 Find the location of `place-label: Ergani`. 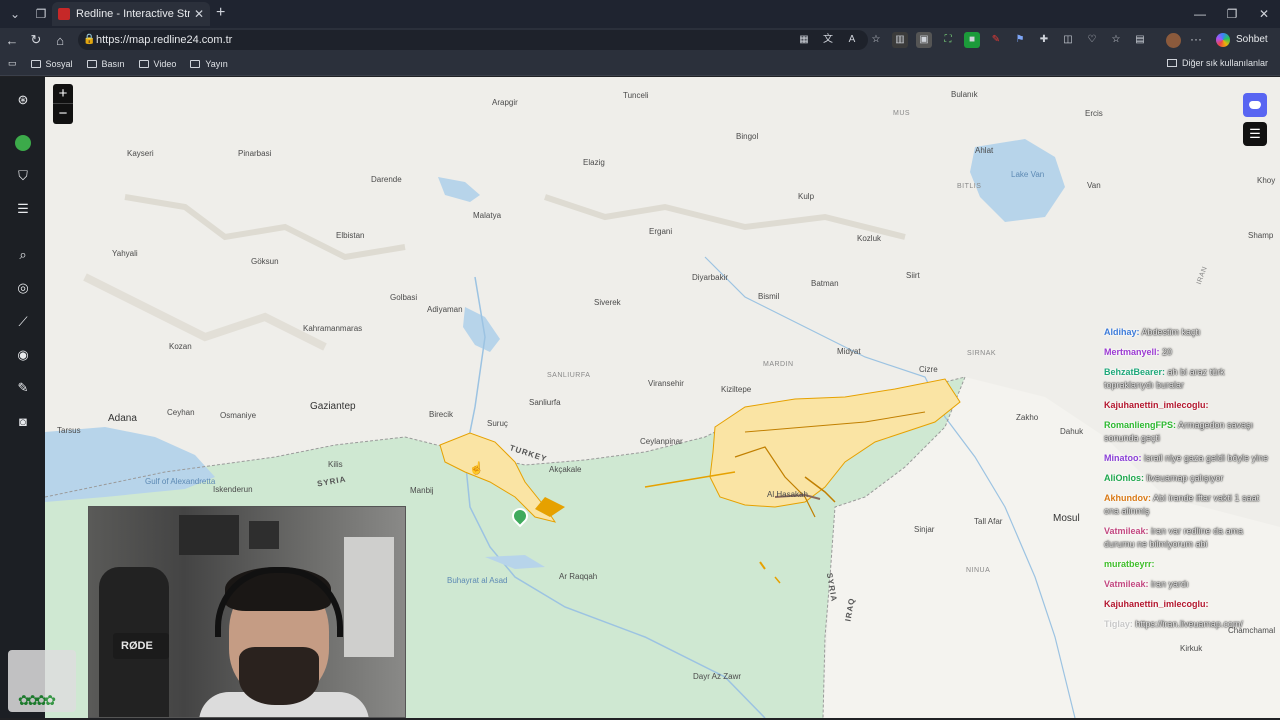

place-label: Ergani is located at coordinates (661, 231).